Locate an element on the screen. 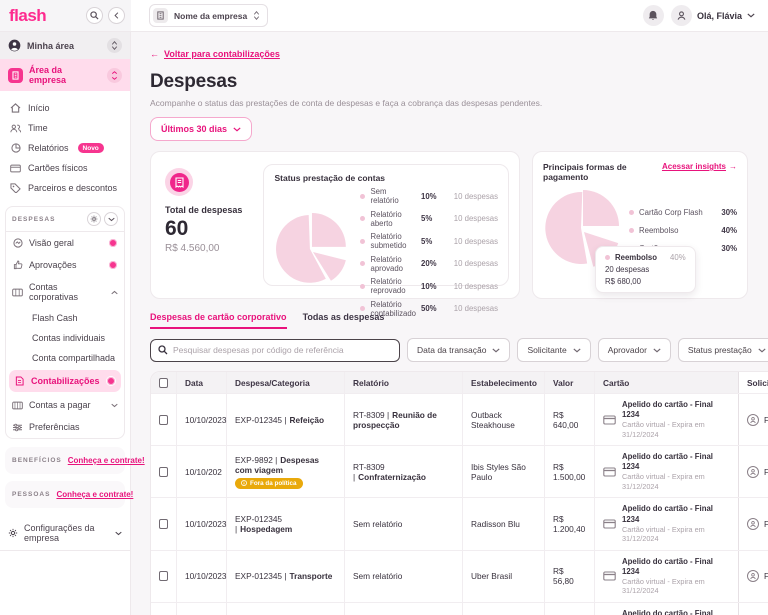 This screenshot has height=615, width=768. company-name-label: Nome da empresa is located at coordinates (211, 15).